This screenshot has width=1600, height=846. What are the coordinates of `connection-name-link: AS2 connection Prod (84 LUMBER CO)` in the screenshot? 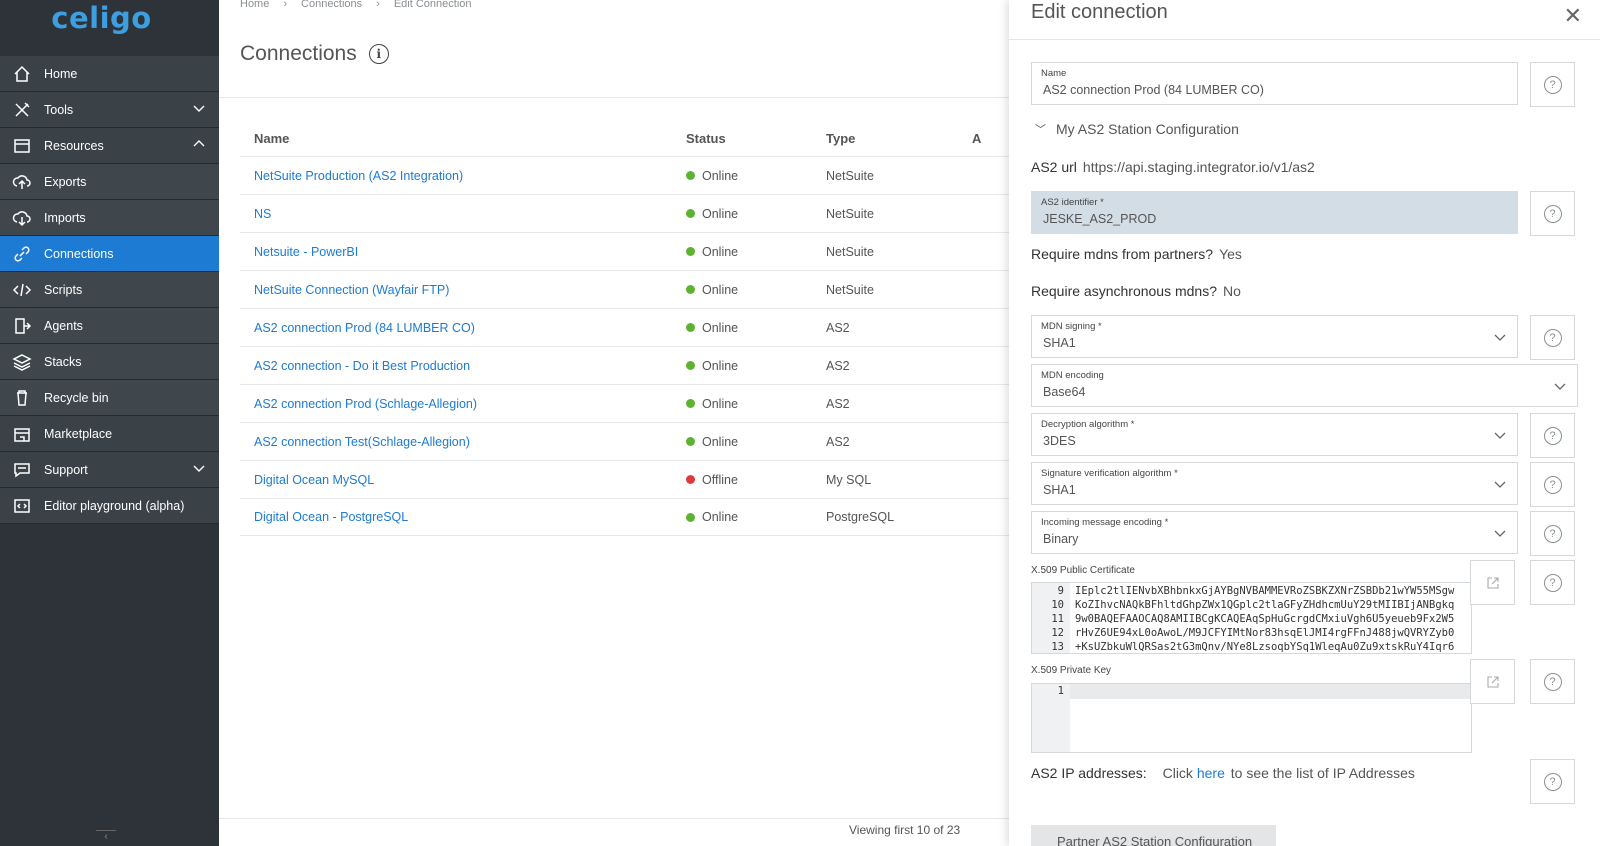 It's located at (364, 328).